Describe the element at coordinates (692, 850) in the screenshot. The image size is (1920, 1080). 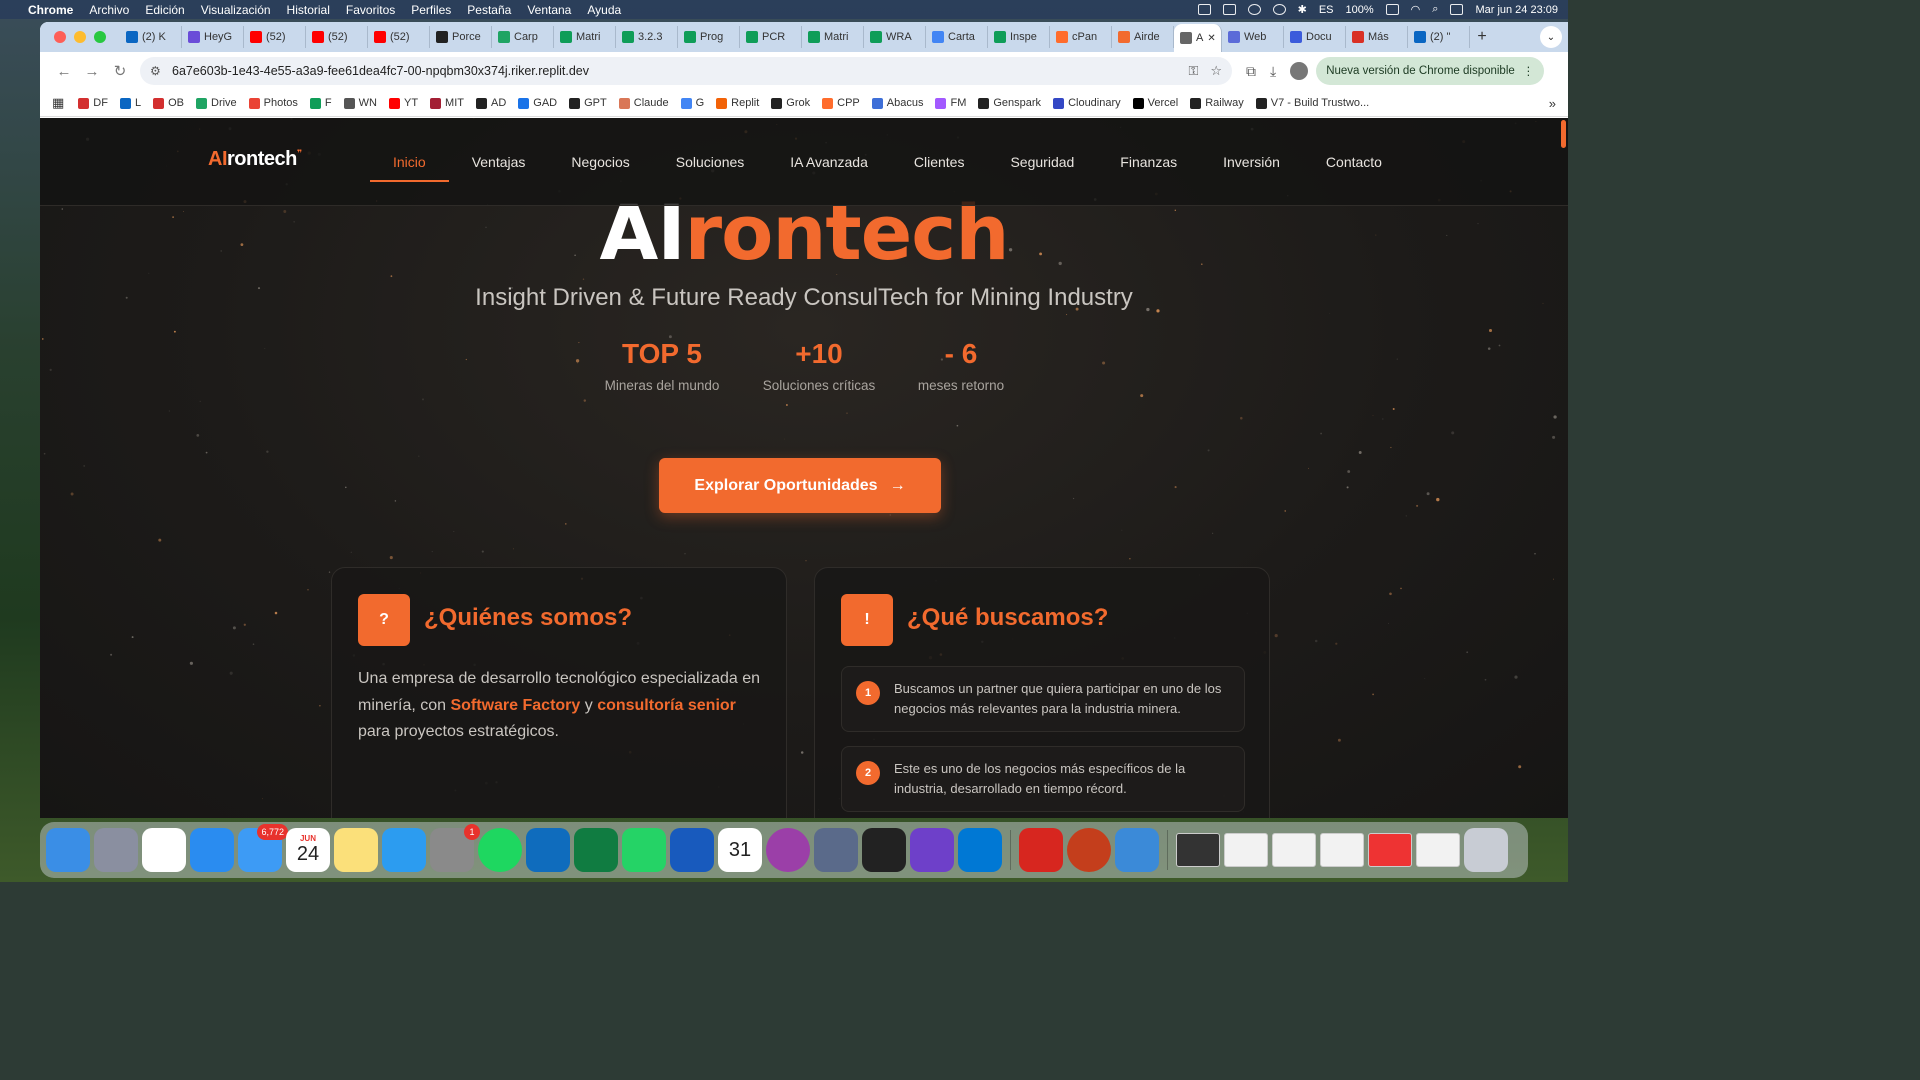
I see `word-icon` at that location.